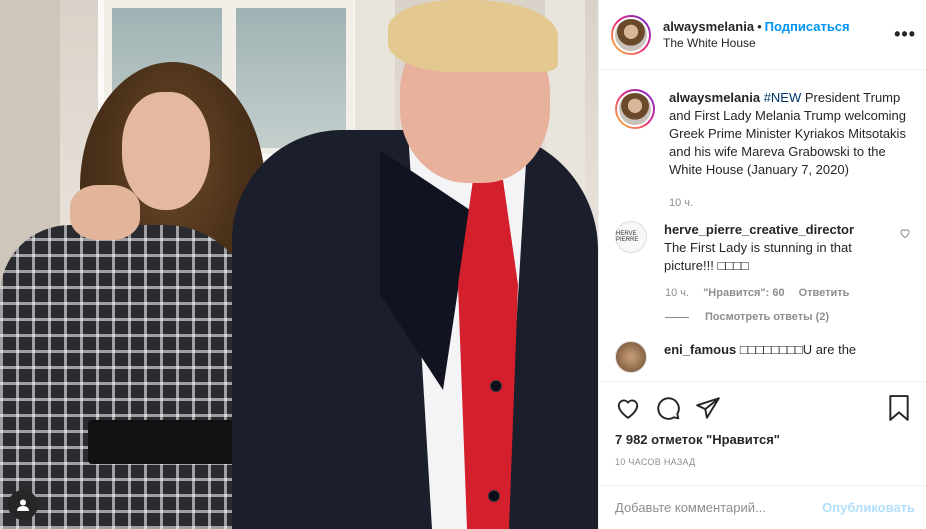 This screenshot has height=529, width=926. Describe the element at coordinates (743, 293) in the screenshot. I see `comment-likes: "Нравится": 60` at that location.